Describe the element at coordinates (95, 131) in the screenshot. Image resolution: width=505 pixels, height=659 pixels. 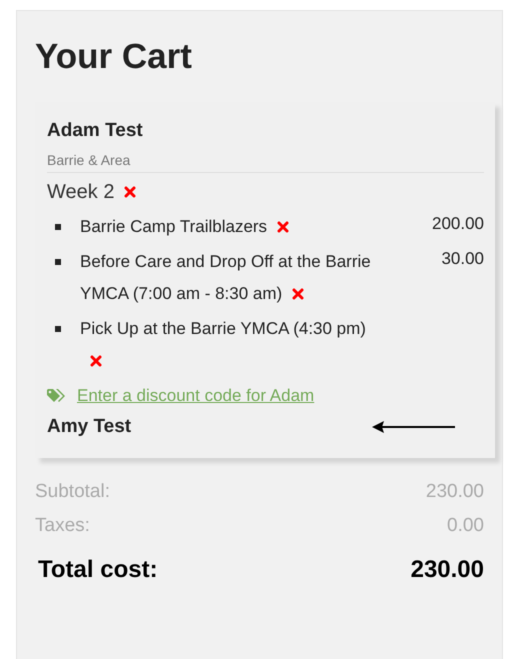
I see `participant-name: Adam Test` at that location.